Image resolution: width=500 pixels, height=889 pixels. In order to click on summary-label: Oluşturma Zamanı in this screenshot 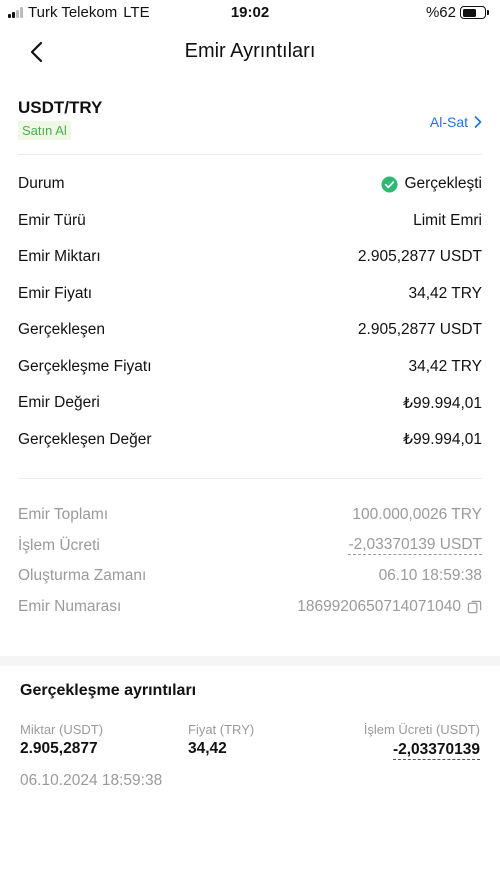, I will do `click(82, 576)`.